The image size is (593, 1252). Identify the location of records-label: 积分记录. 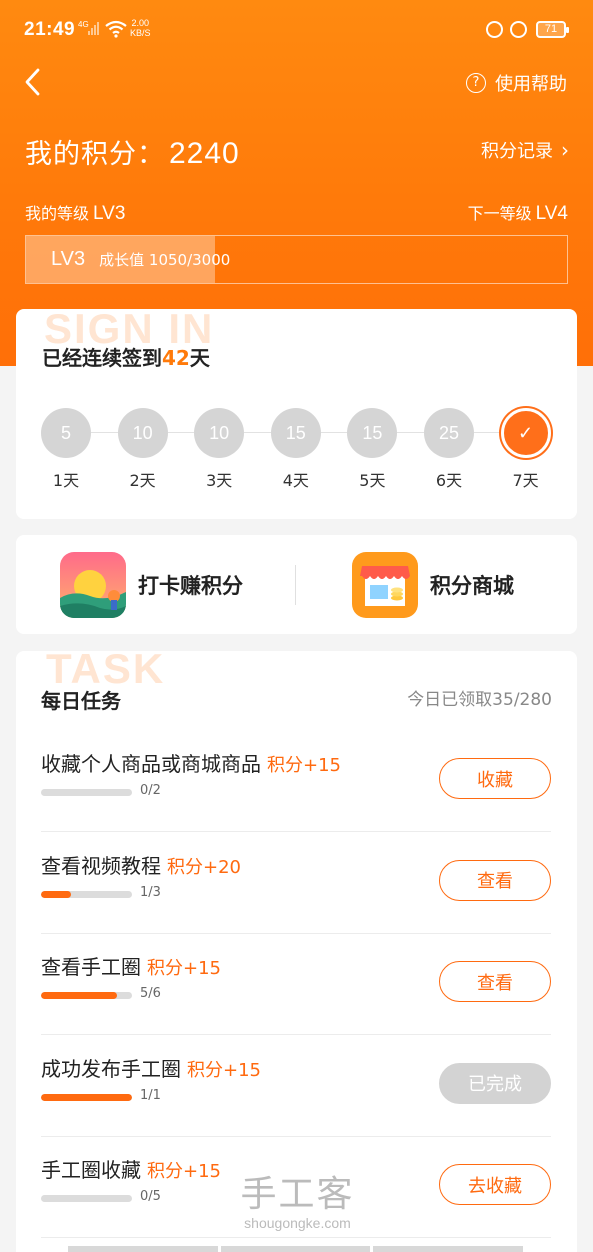
(517, 151).